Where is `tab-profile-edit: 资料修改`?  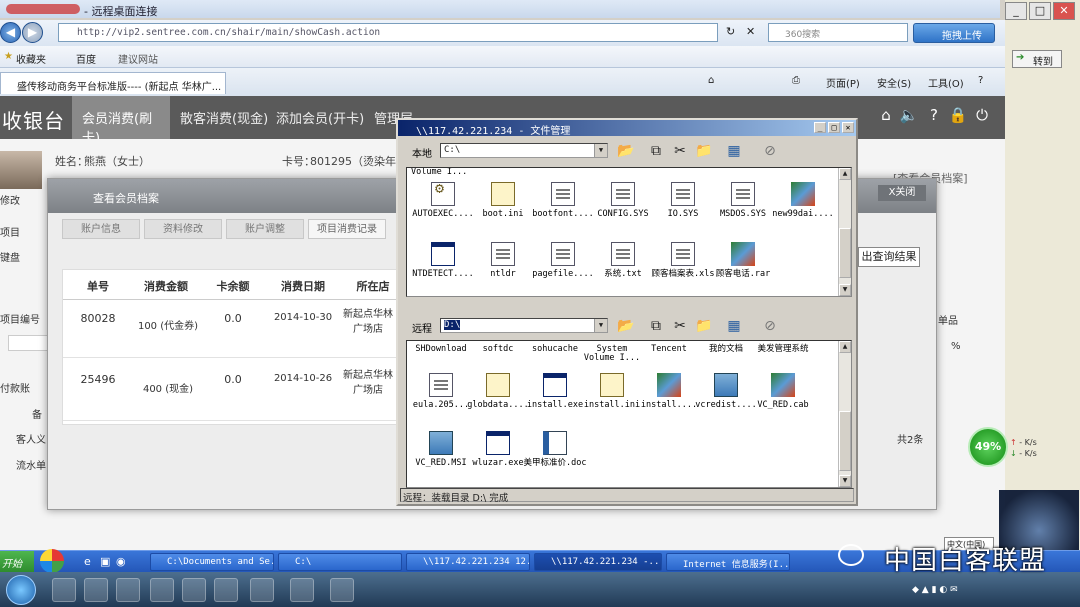
tab-profile-edit: 资料修改 is located at coordinates (183, 229).